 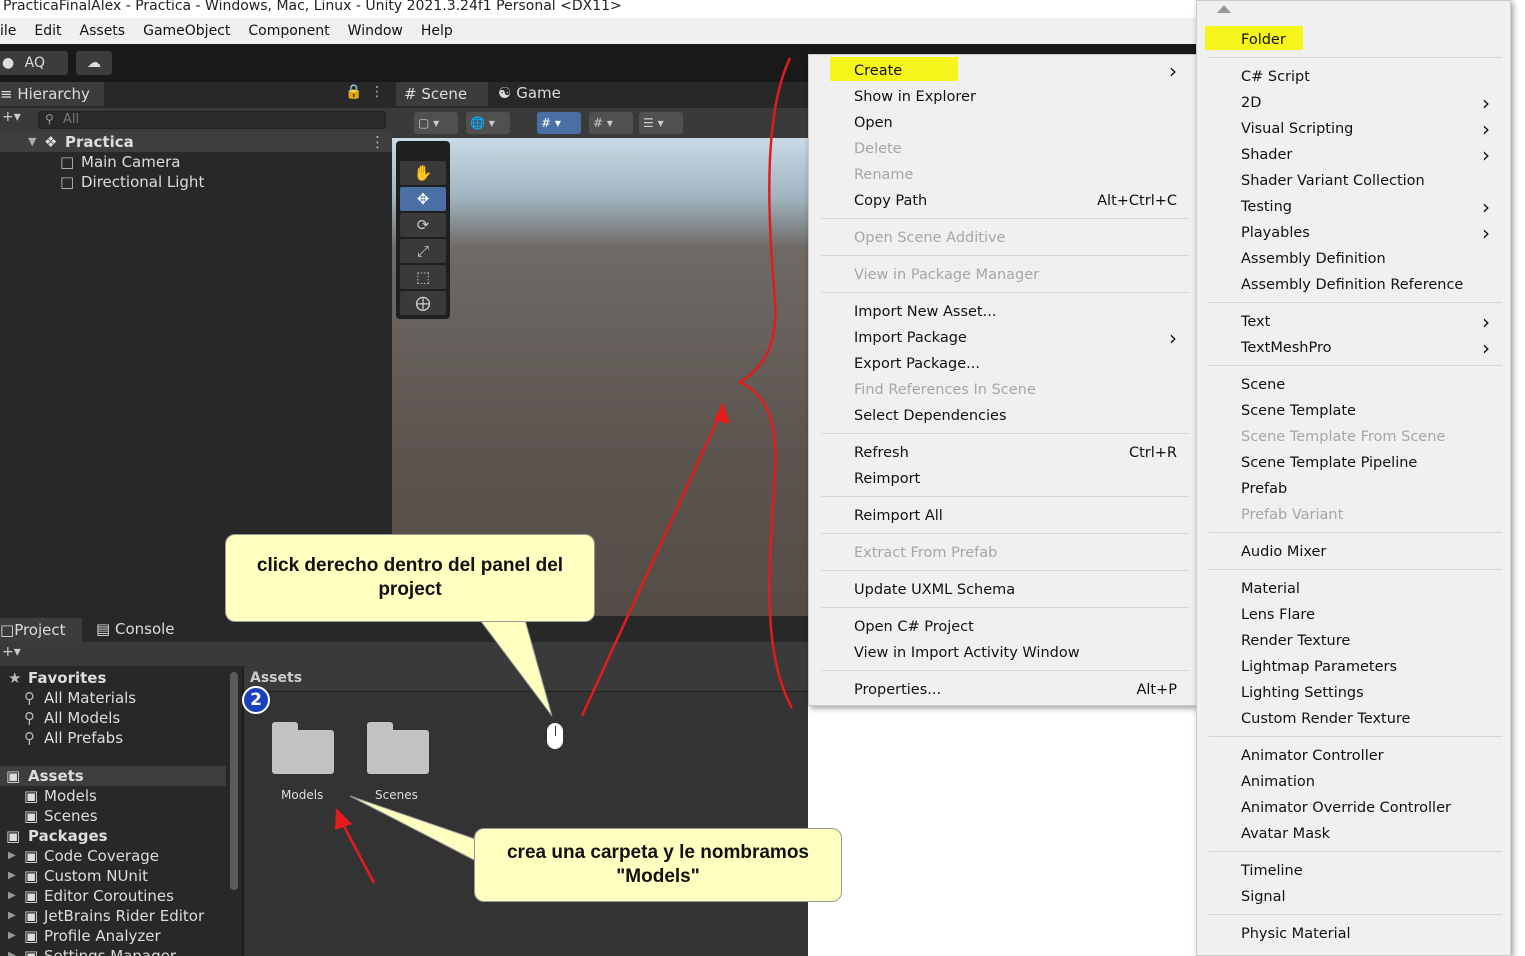 What do you see at coordinates (1365, 463) in the screenshot?
I see `menu-item-scene-template-pipeline: Scene Template Pipeline` at bounding box center [1365, 463].